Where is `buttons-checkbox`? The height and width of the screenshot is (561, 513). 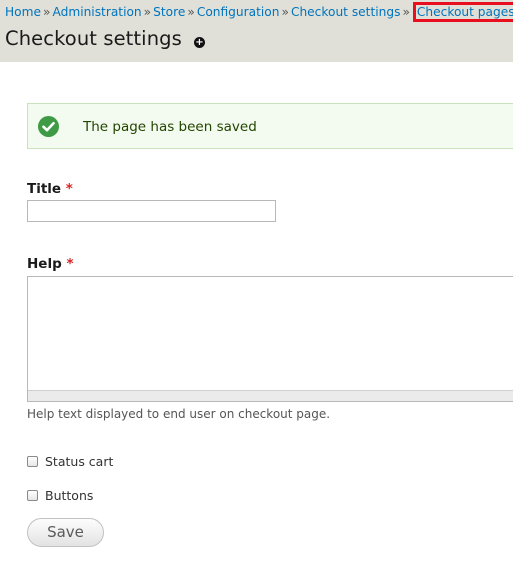
buttons-checkbox is located at coordinates (32, 495).